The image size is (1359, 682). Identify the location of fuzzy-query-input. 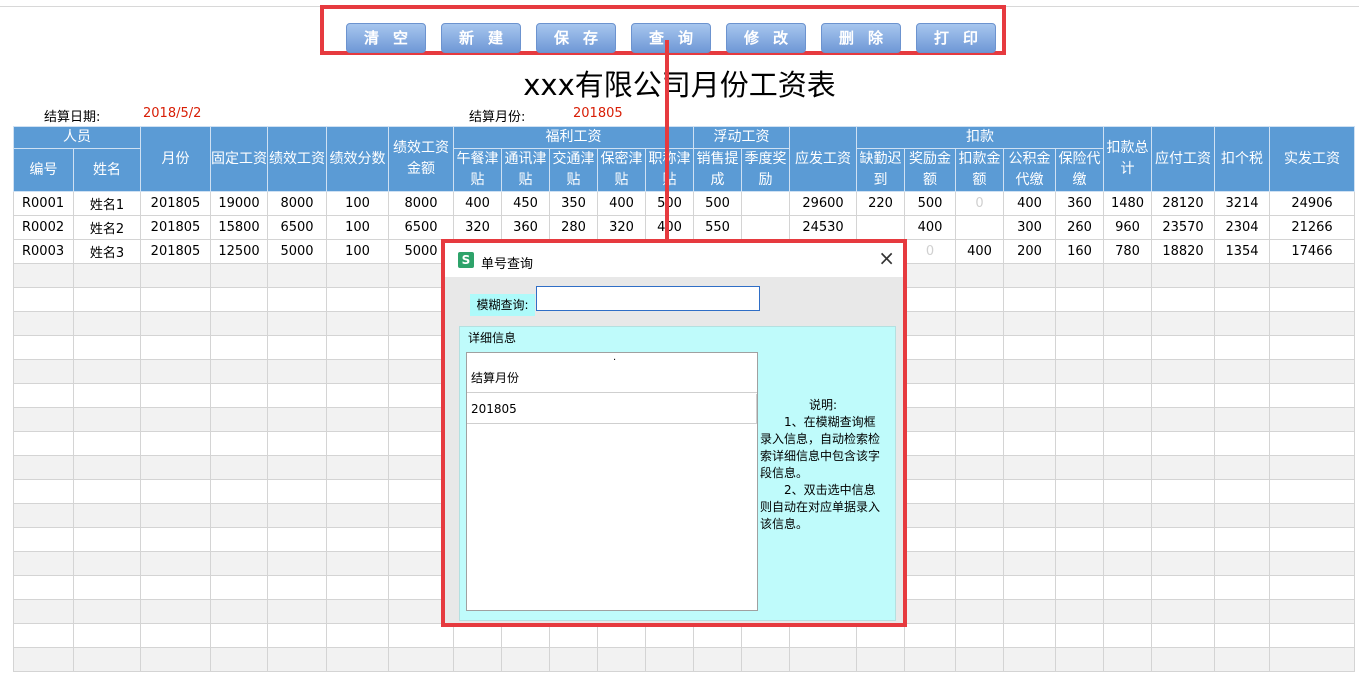
(648, 298).